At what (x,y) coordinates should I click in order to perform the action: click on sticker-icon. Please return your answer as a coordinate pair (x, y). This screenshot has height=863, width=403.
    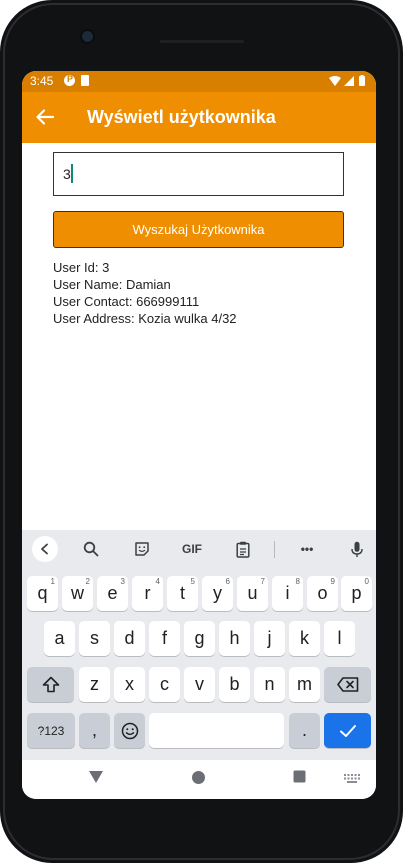
    Looking at the image, I should click on (142, 549).